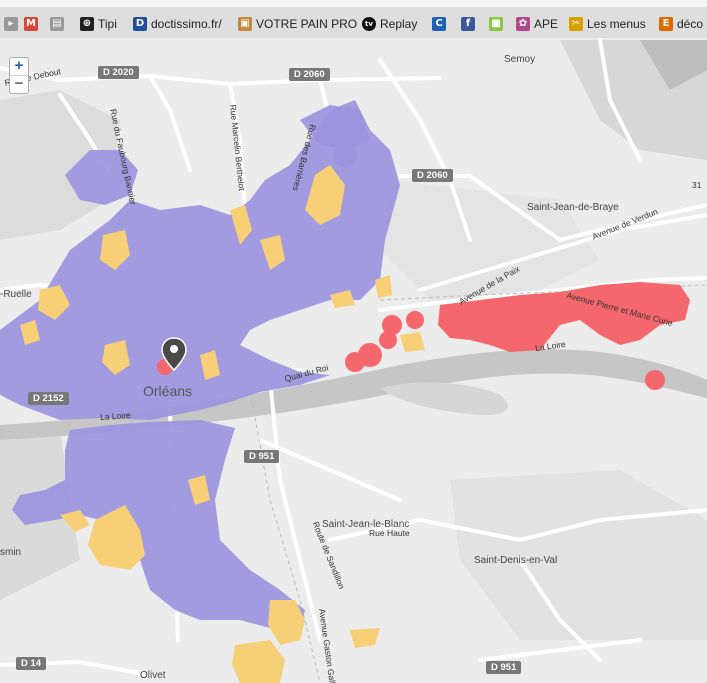 The height and width of the screenshot is (683, 707). I want to click on bookmark-label: doctissimo.fr/, so click(186, 24).